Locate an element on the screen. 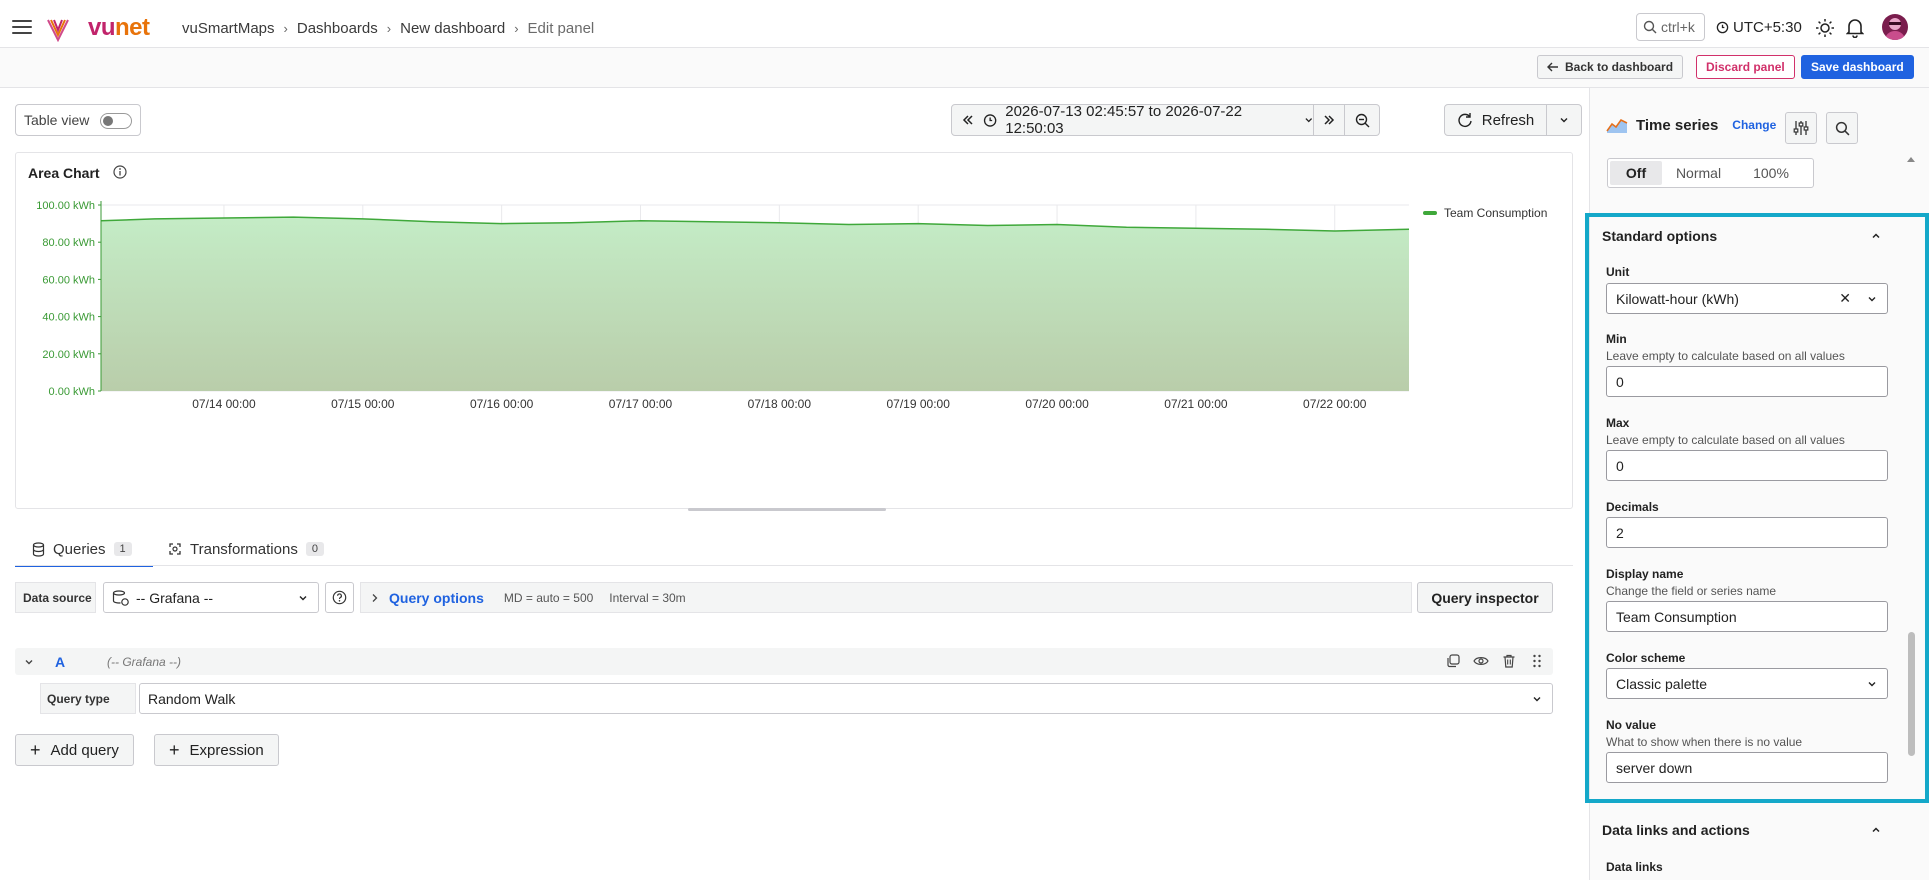  add-query-button: + Add query is located at coordinates (74, 750).